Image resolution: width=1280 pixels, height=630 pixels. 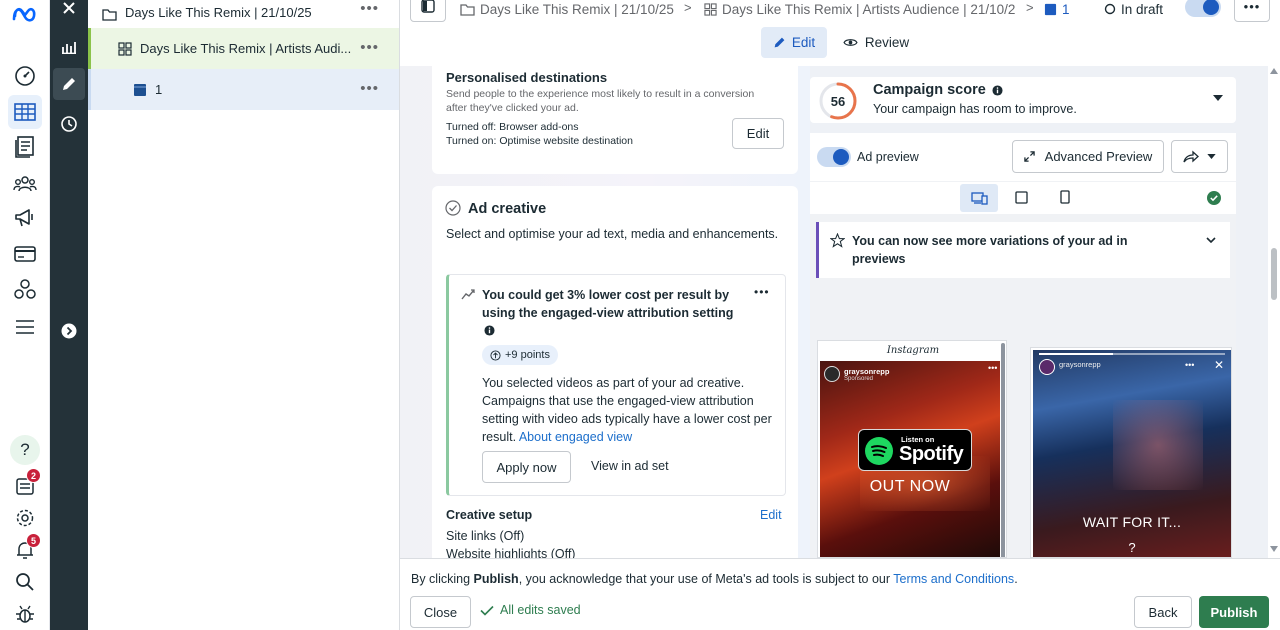 I want to click on global-nav-rail: ? 2 5, so click(x=25, y=315).